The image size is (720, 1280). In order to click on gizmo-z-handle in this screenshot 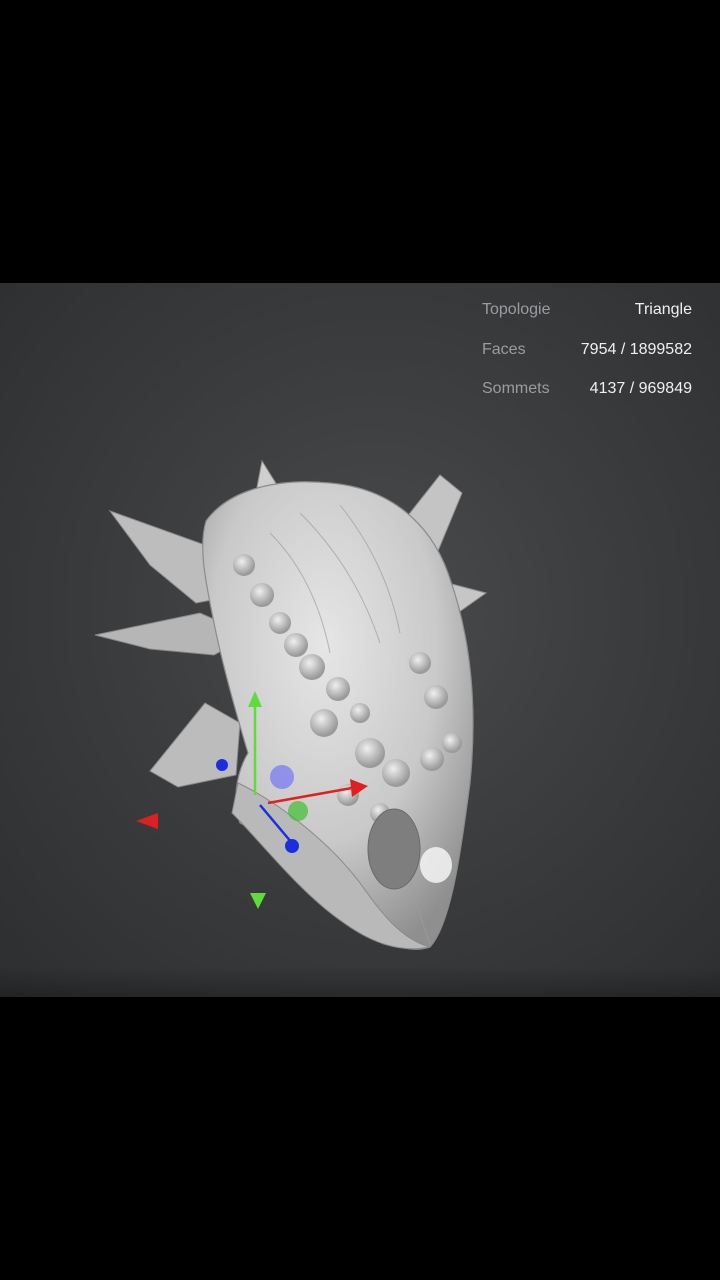, I will do `click(292, 846)`.